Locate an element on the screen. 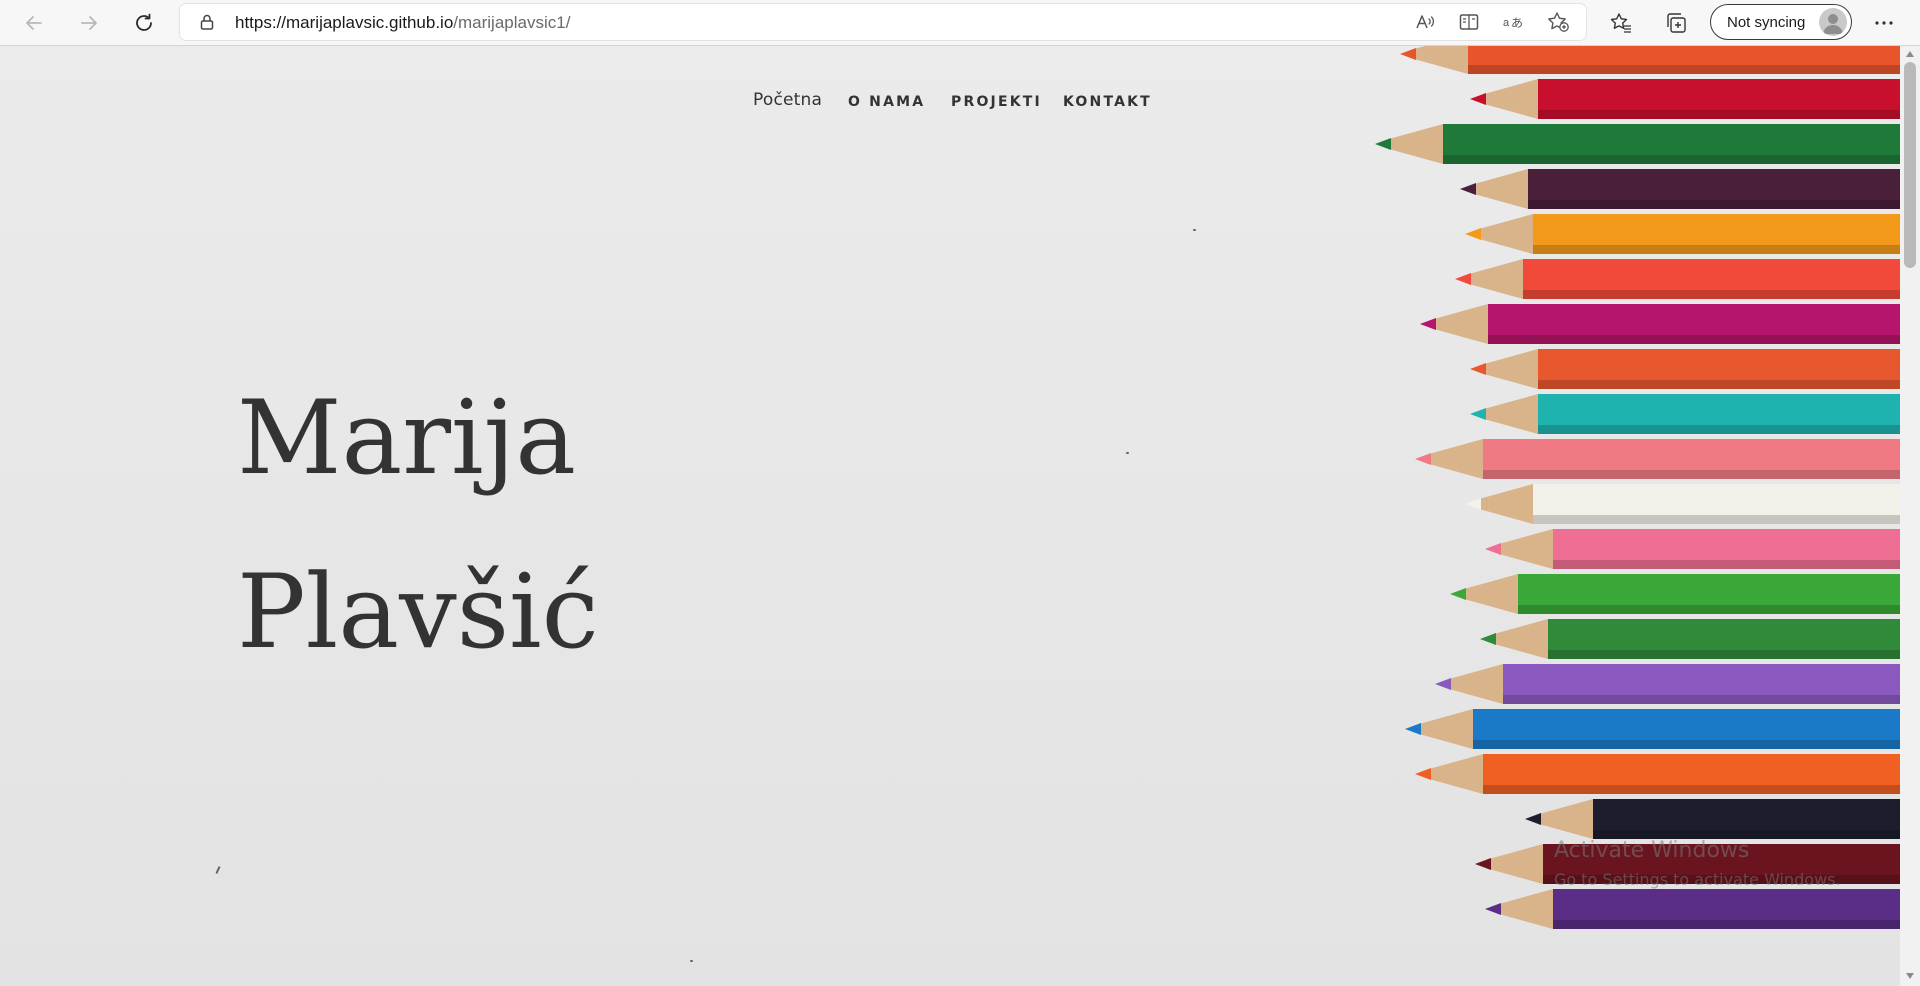 Image resolution: width=1920 pixels, height=986 pixels. url-host: https://marijaplavsic.github.io is located at coordinates (344, 22).